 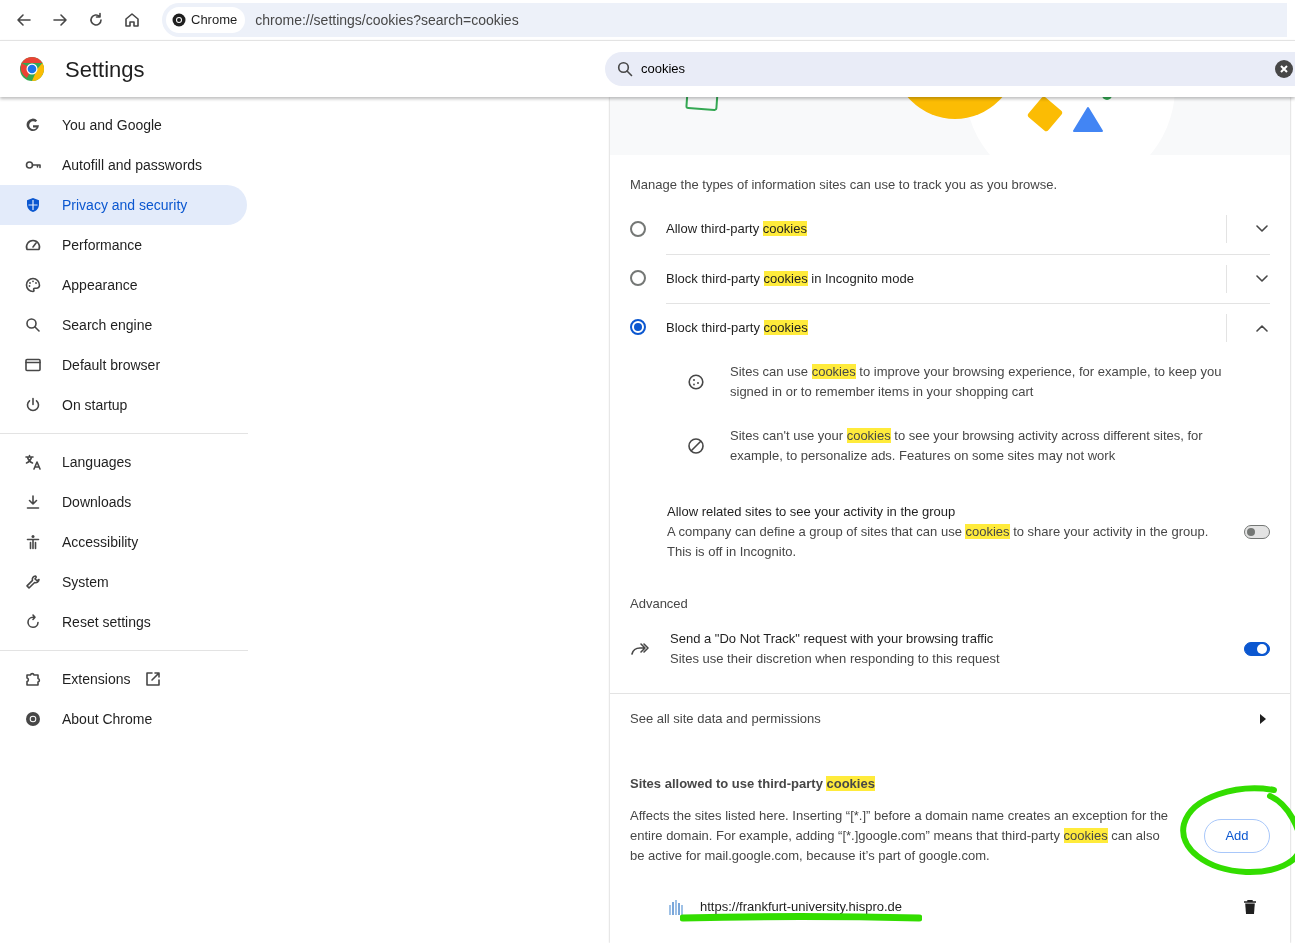 I want to click on chevron-up-icon, so click(x=1262, y=327).